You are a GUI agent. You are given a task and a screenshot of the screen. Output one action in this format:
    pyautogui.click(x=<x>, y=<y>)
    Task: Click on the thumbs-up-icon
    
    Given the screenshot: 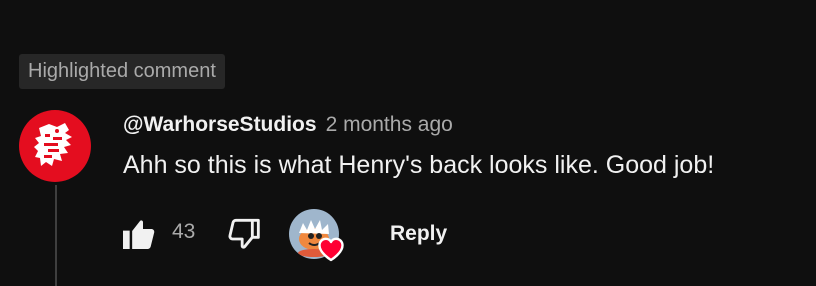 What is the action you would take?
    pyautogui.click(x=139, y=234)
    